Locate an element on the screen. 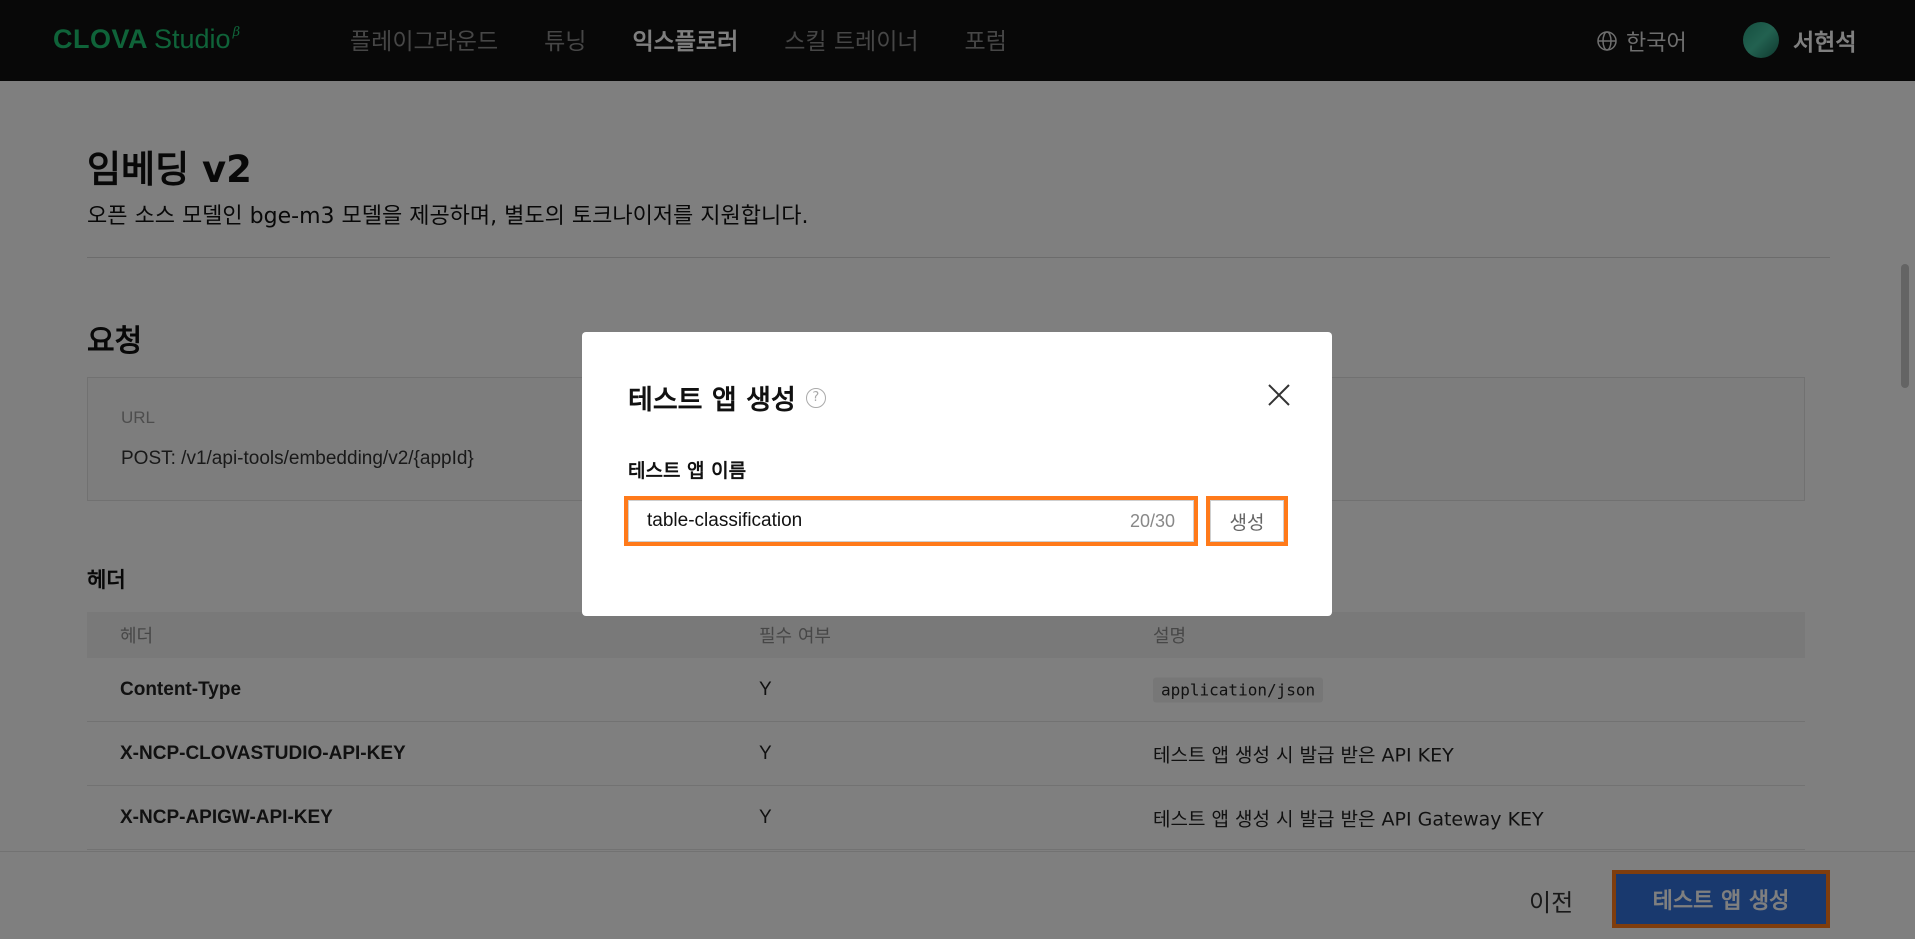 The height and width of the screenshot is (939, 1915). close-icon is located at coordinates (1279, 395).